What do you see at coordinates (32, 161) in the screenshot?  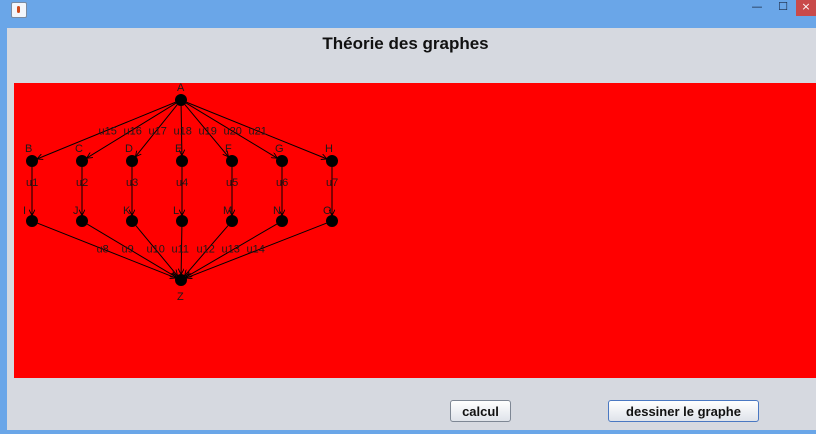 I see `node-b` at bounding box center [32, 161].